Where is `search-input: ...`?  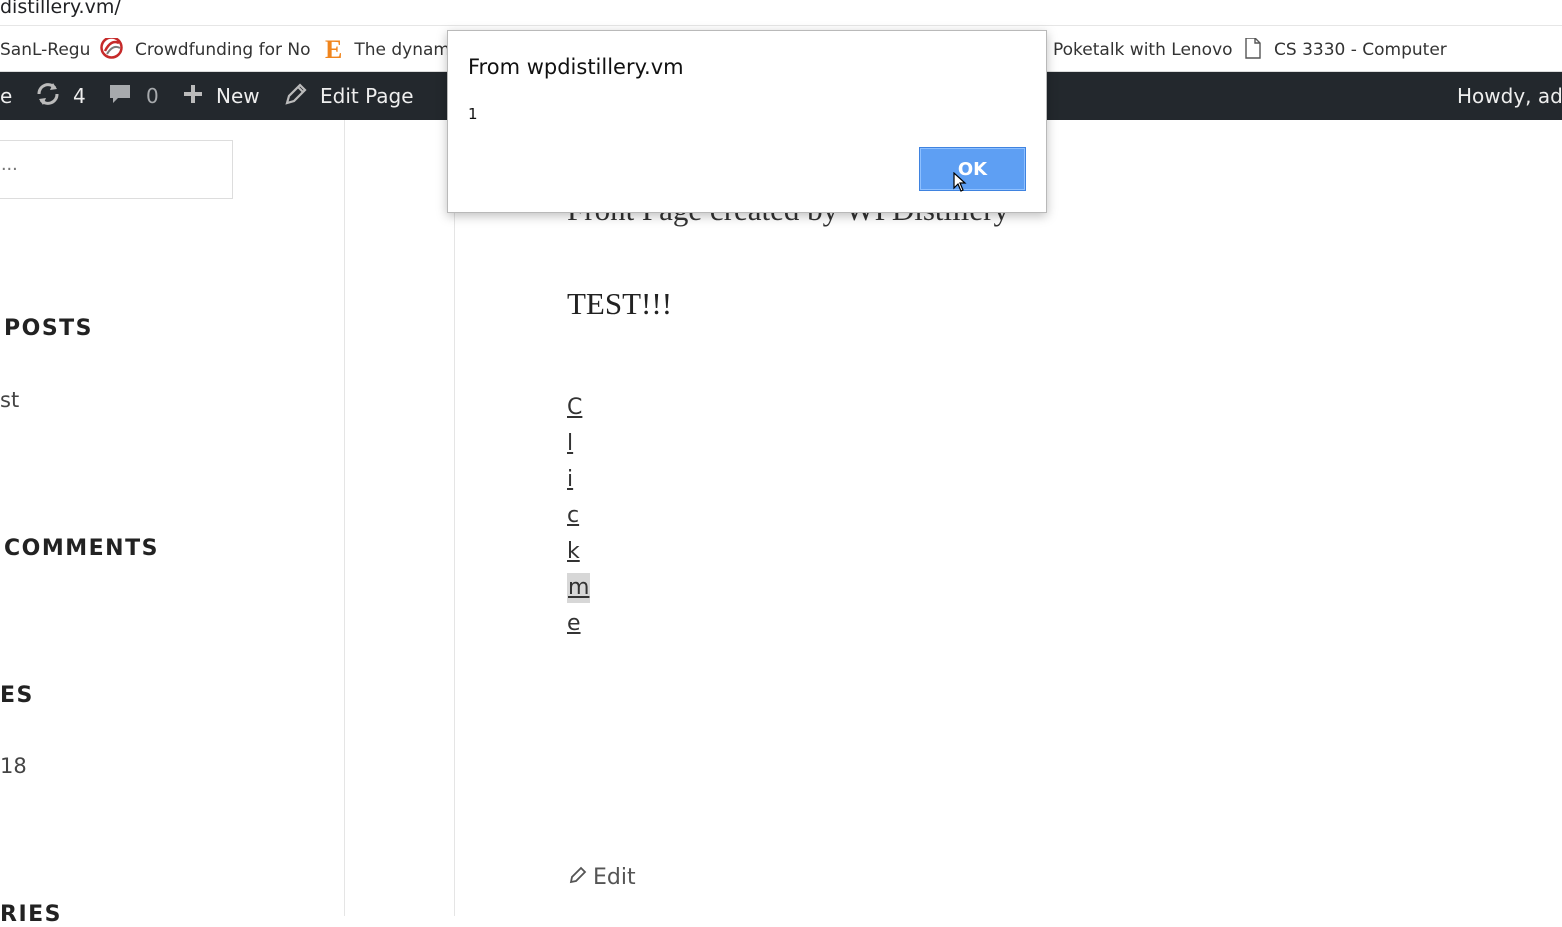
search-input: ... is located at coordinates (116, 169).